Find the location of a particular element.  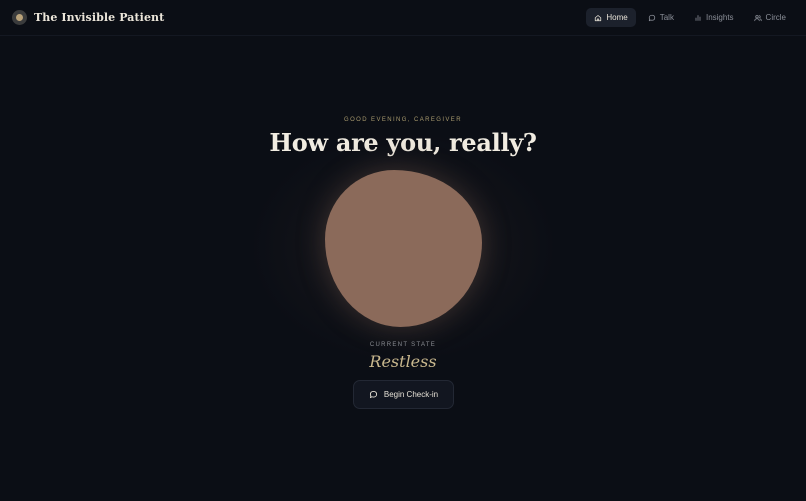

brand-logo-icon is located at coordinates (19, 17).